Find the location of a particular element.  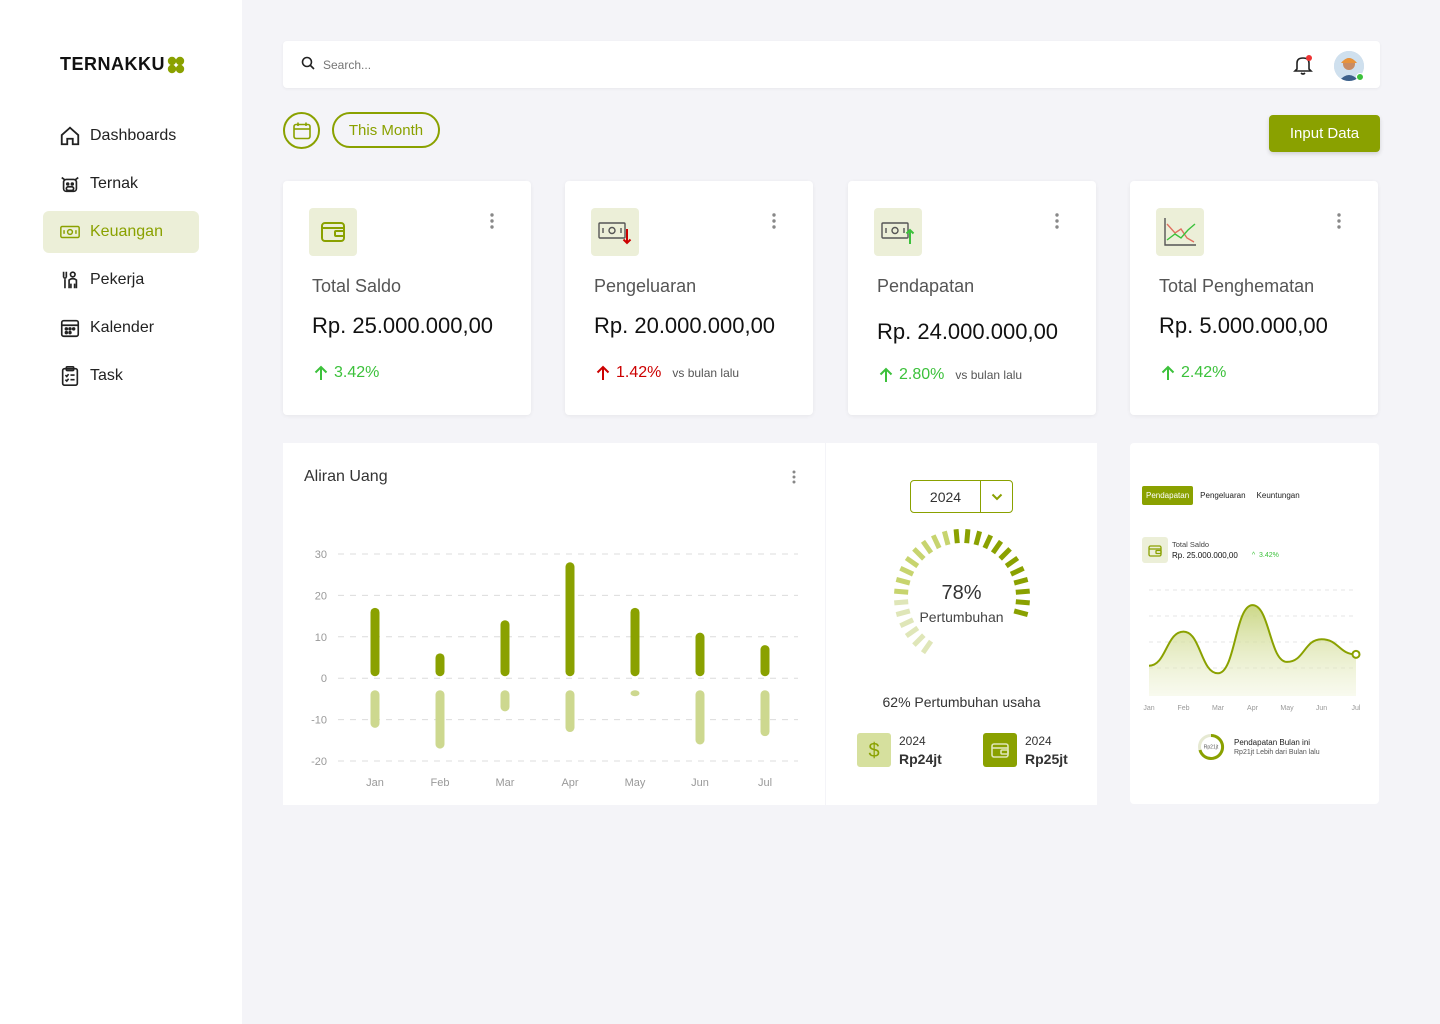

x-tick-label: Jul is located at coordinates (765, 783).